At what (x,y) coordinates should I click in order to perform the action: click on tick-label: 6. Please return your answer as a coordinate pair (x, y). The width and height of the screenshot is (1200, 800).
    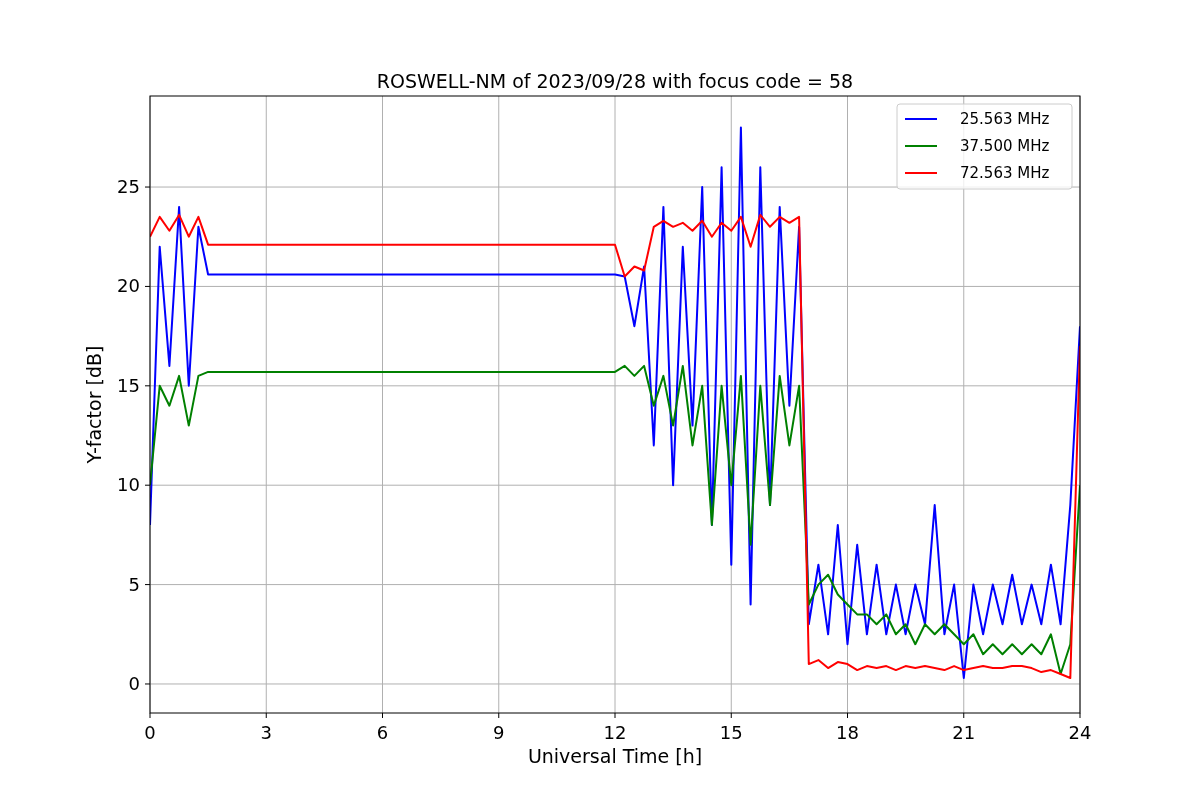
    Looking at the image, I should click on (382, 732).